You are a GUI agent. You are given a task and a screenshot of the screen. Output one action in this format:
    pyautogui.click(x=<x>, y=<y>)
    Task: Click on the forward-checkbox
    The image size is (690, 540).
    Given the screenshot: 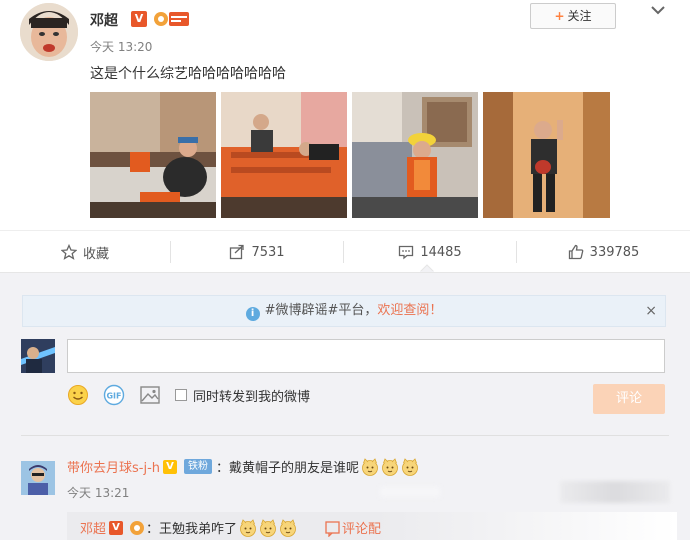 What is the action you would take?
    pyautogui.click(x=181, y=395)
    